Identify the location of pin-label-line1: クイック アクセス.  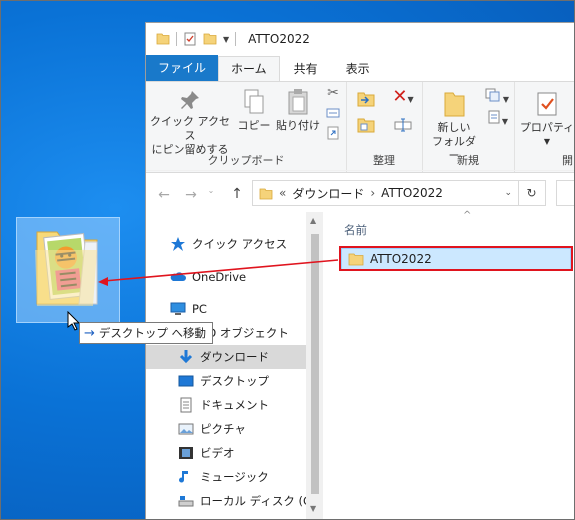
(190, 128).